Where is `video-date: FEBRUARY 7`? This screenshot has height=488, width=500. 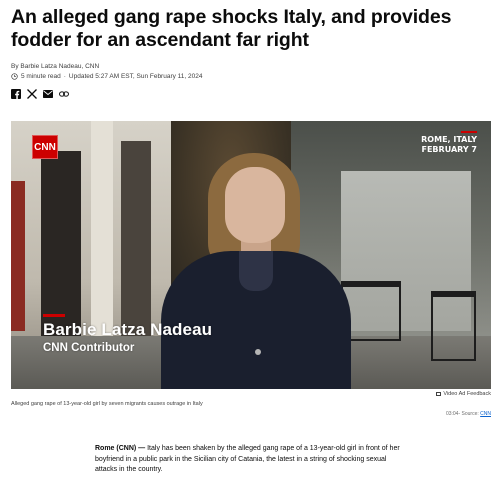 video-date: FEBRUARY 7 is located at coordinates (449, 149).